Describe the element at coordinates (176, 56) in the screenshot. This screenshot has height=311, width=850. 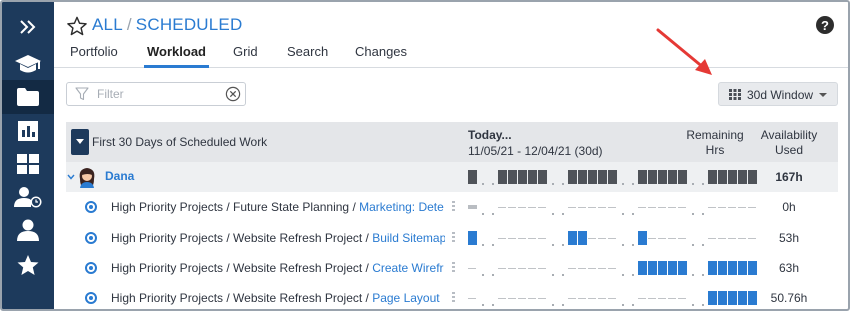
I see `tab-workload: Workload` at that location.